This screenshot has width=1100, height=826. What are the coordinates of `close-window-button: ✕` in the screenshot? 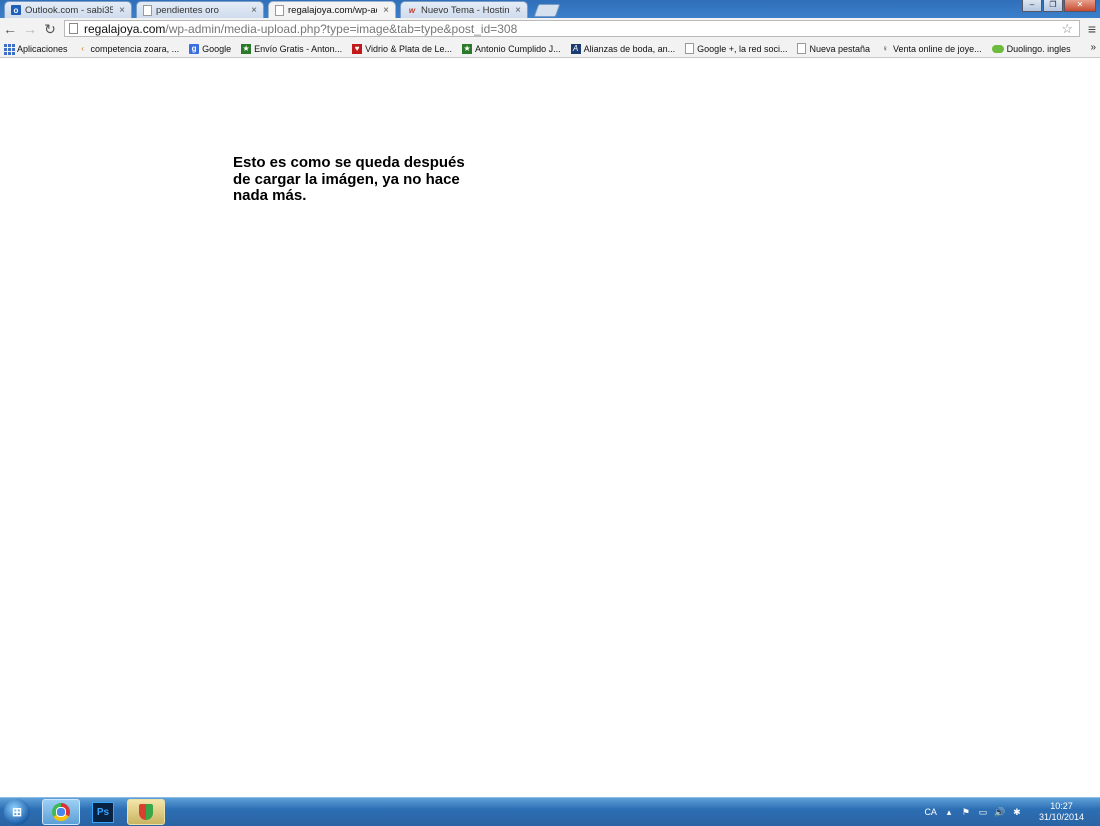 It's located at (1080, 6).